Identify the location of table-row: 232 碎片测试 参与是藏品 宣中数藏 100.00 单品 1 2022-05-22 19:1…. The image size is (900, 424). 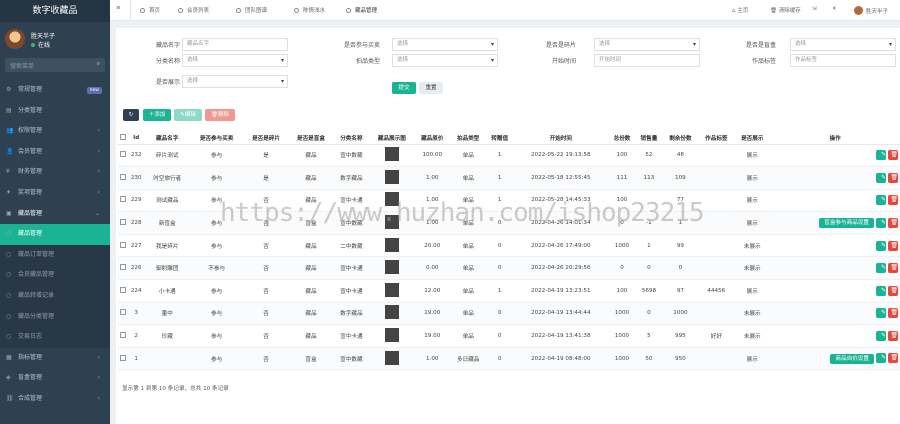
(509, 156).